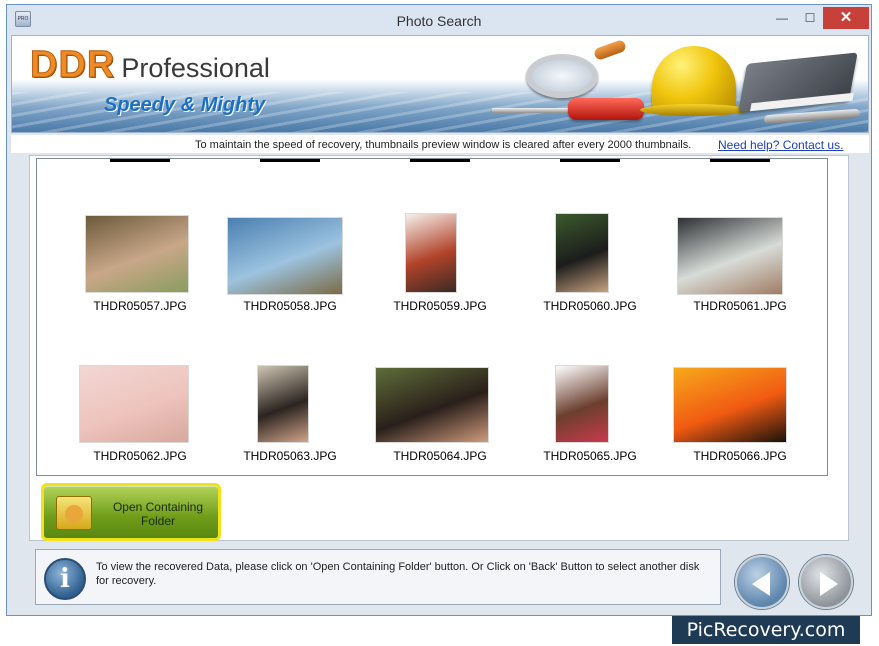  What do you see at coordinates (440, 84) in the screenshot?
I see `header-banner: DDR Professional Speedy & Mighty` at bounding box center [440, 84].